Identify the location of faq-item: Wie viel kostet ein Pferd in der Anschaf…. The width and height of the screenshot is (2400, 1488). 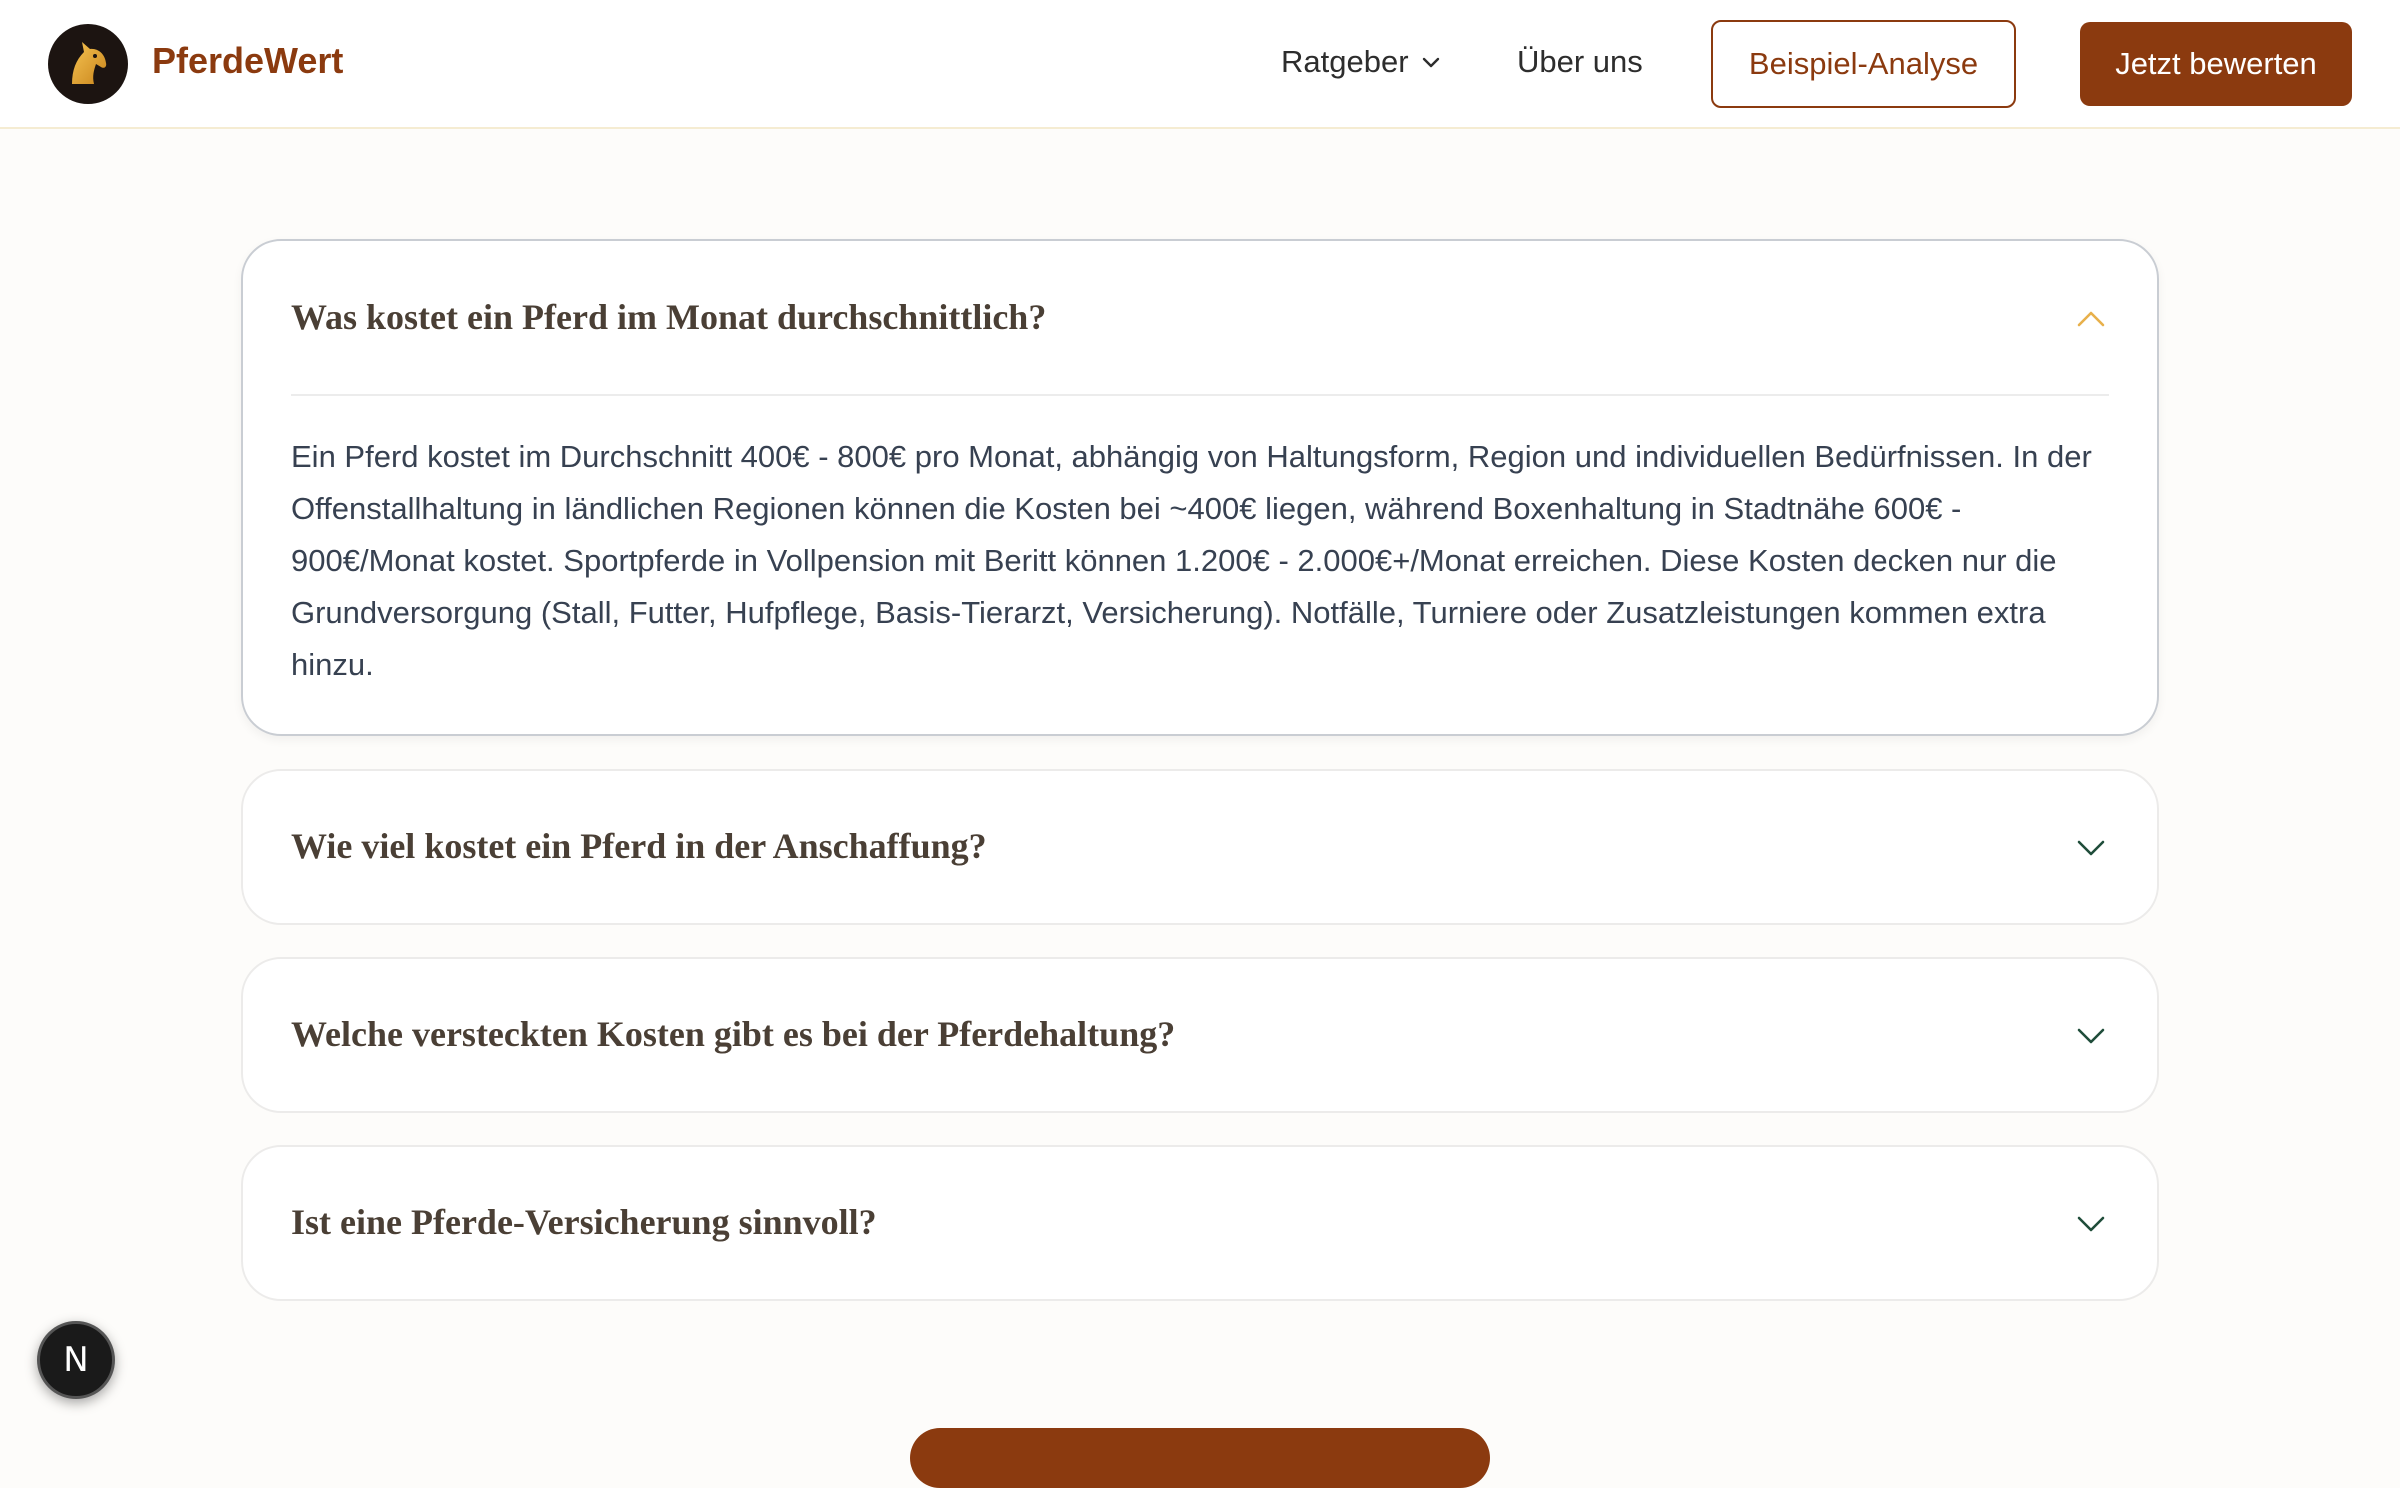
(1200, 847).